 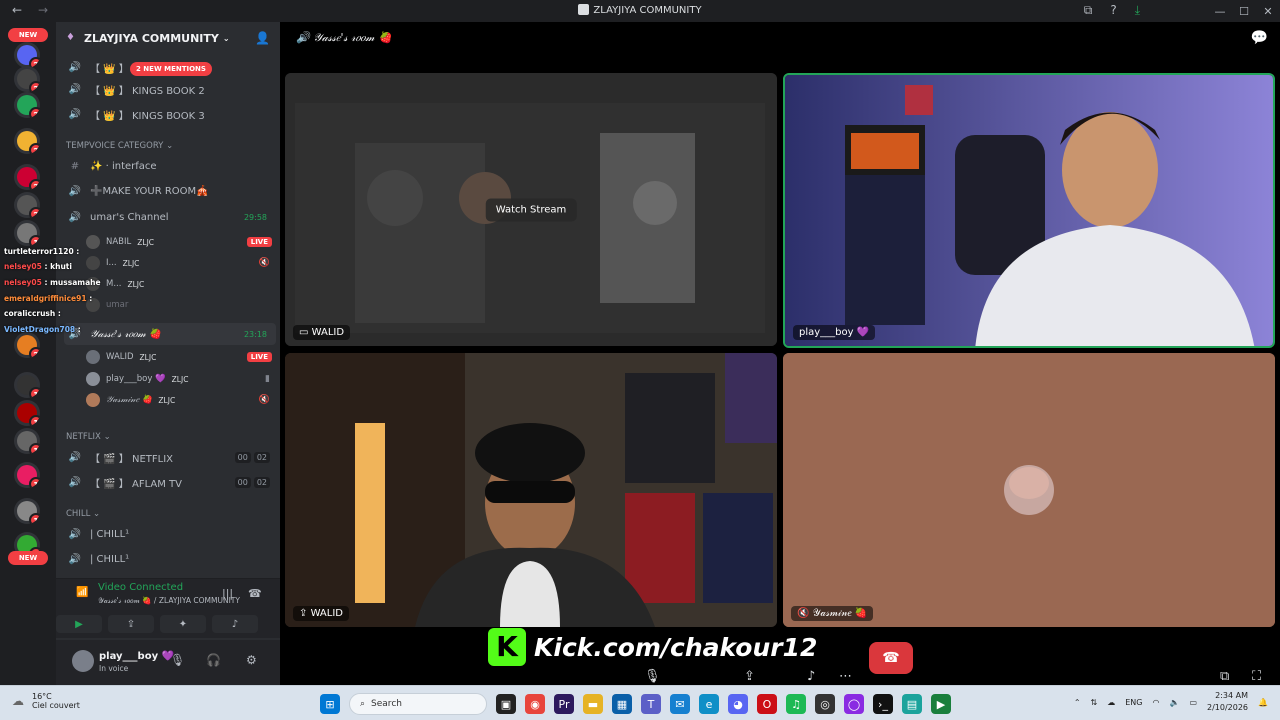 What do you see at coordinates (1029, 210) in the screenshot?
I see `video-tile-playboy: play___boy 💜` at bounding box center [1029, 210].